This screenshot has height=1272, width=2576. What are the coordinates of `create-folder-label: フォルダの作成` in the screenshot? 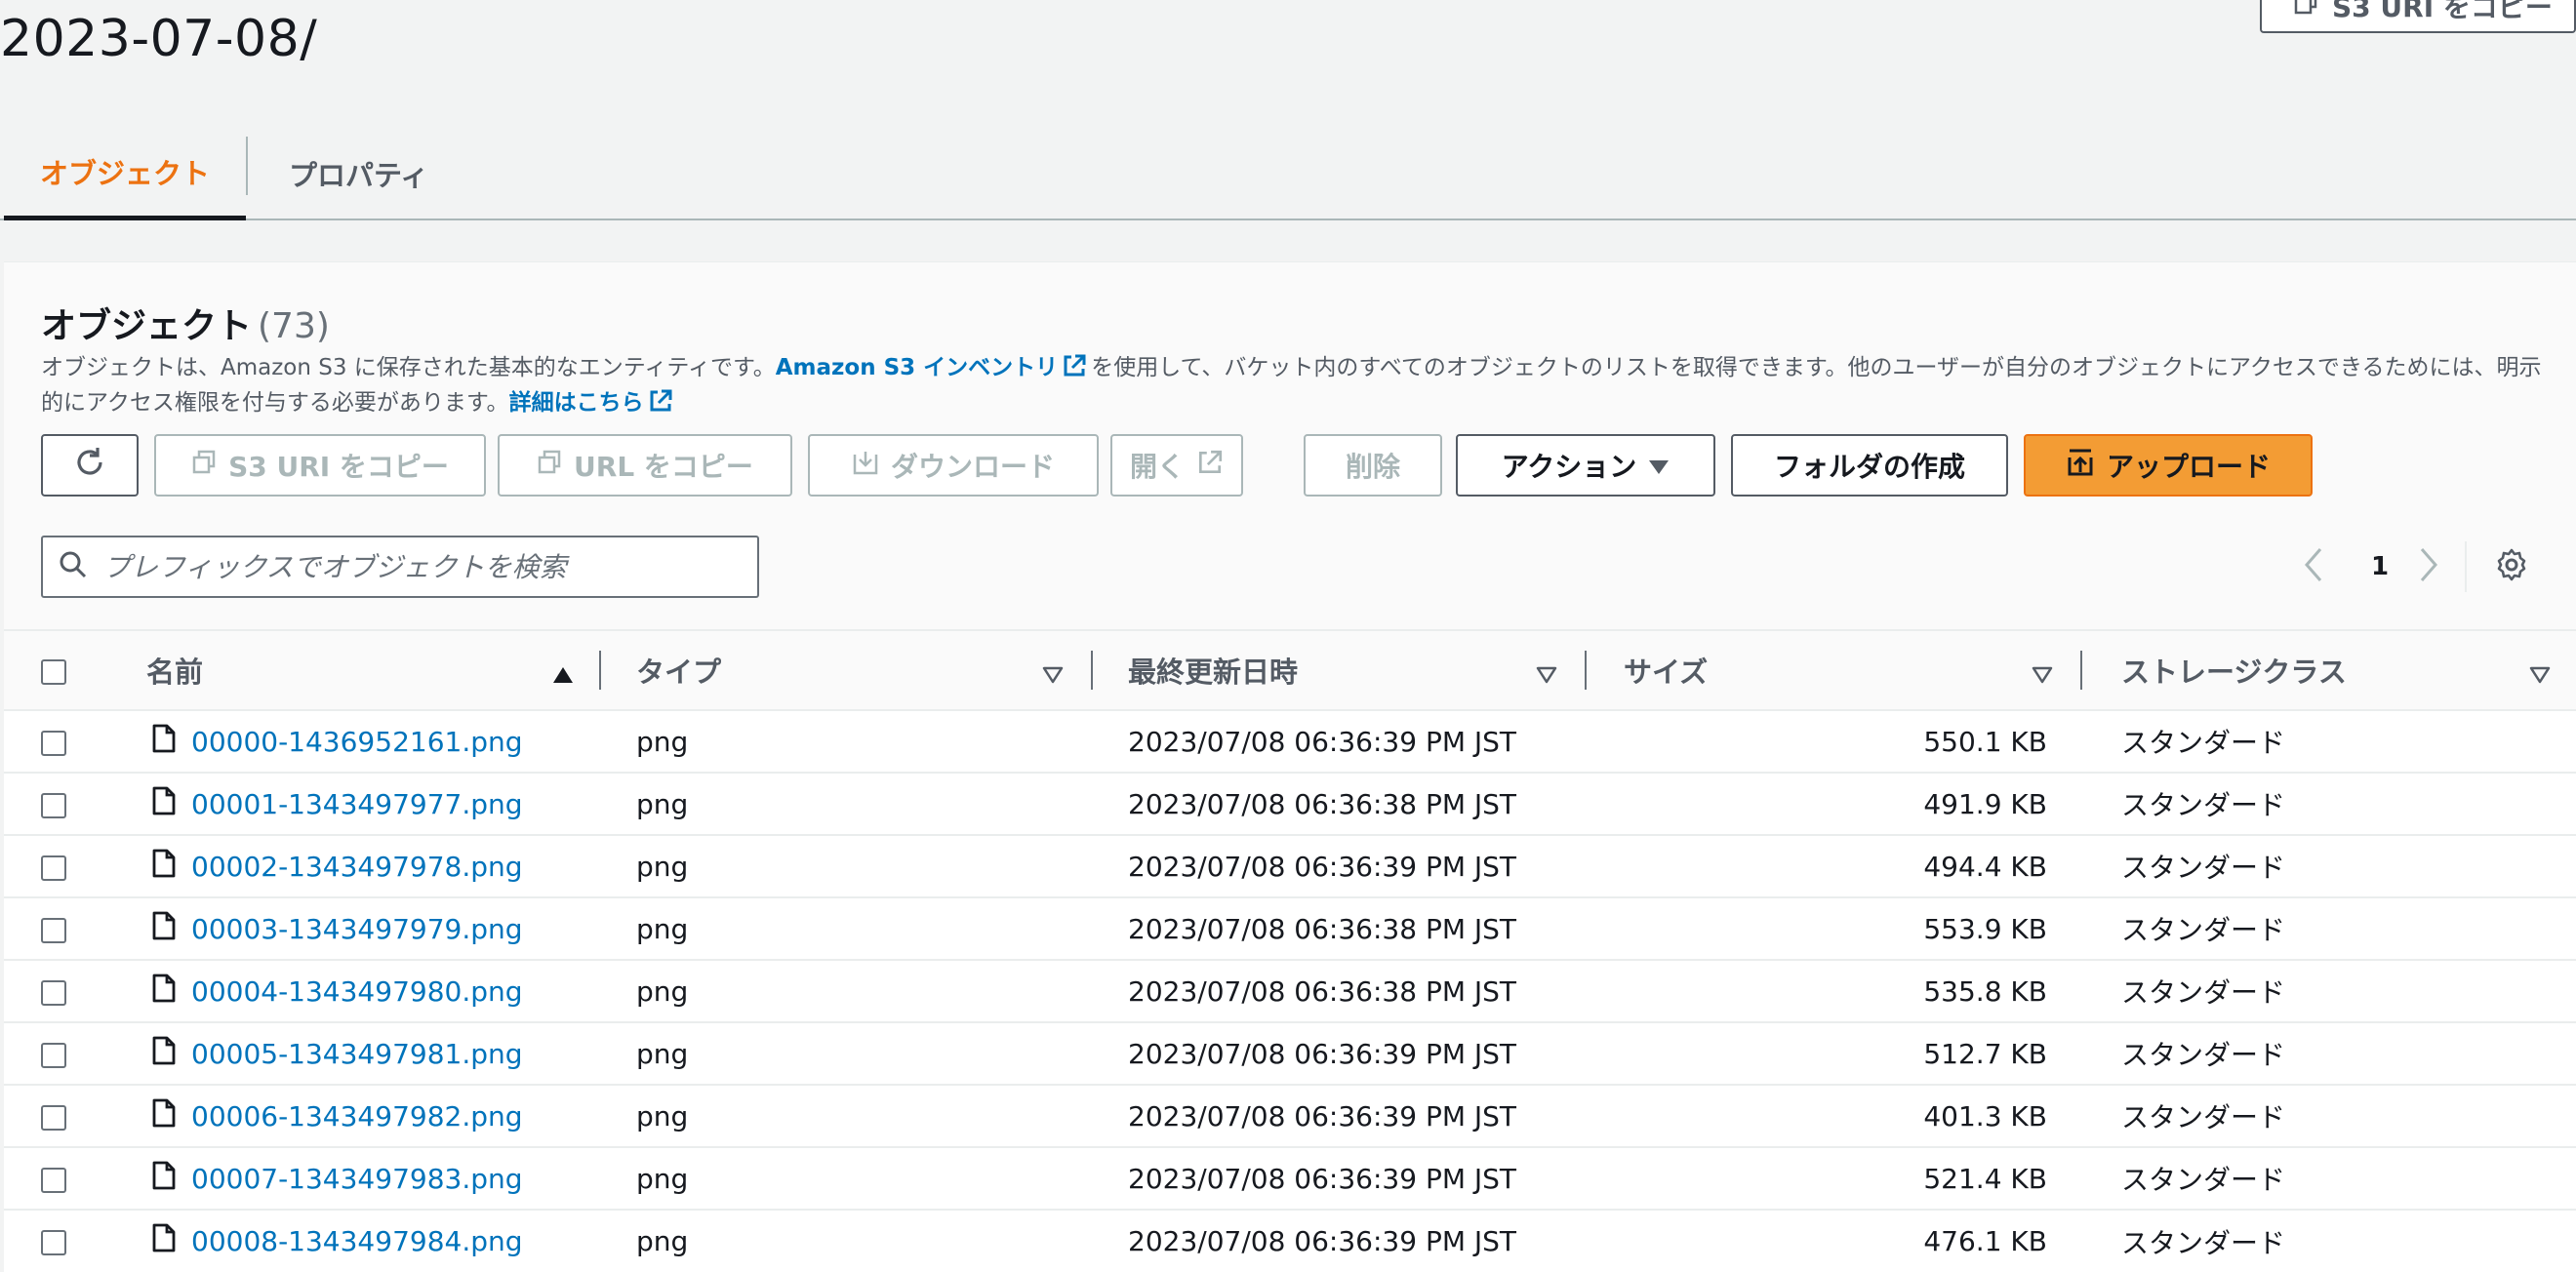 It's located at (1869, 467).